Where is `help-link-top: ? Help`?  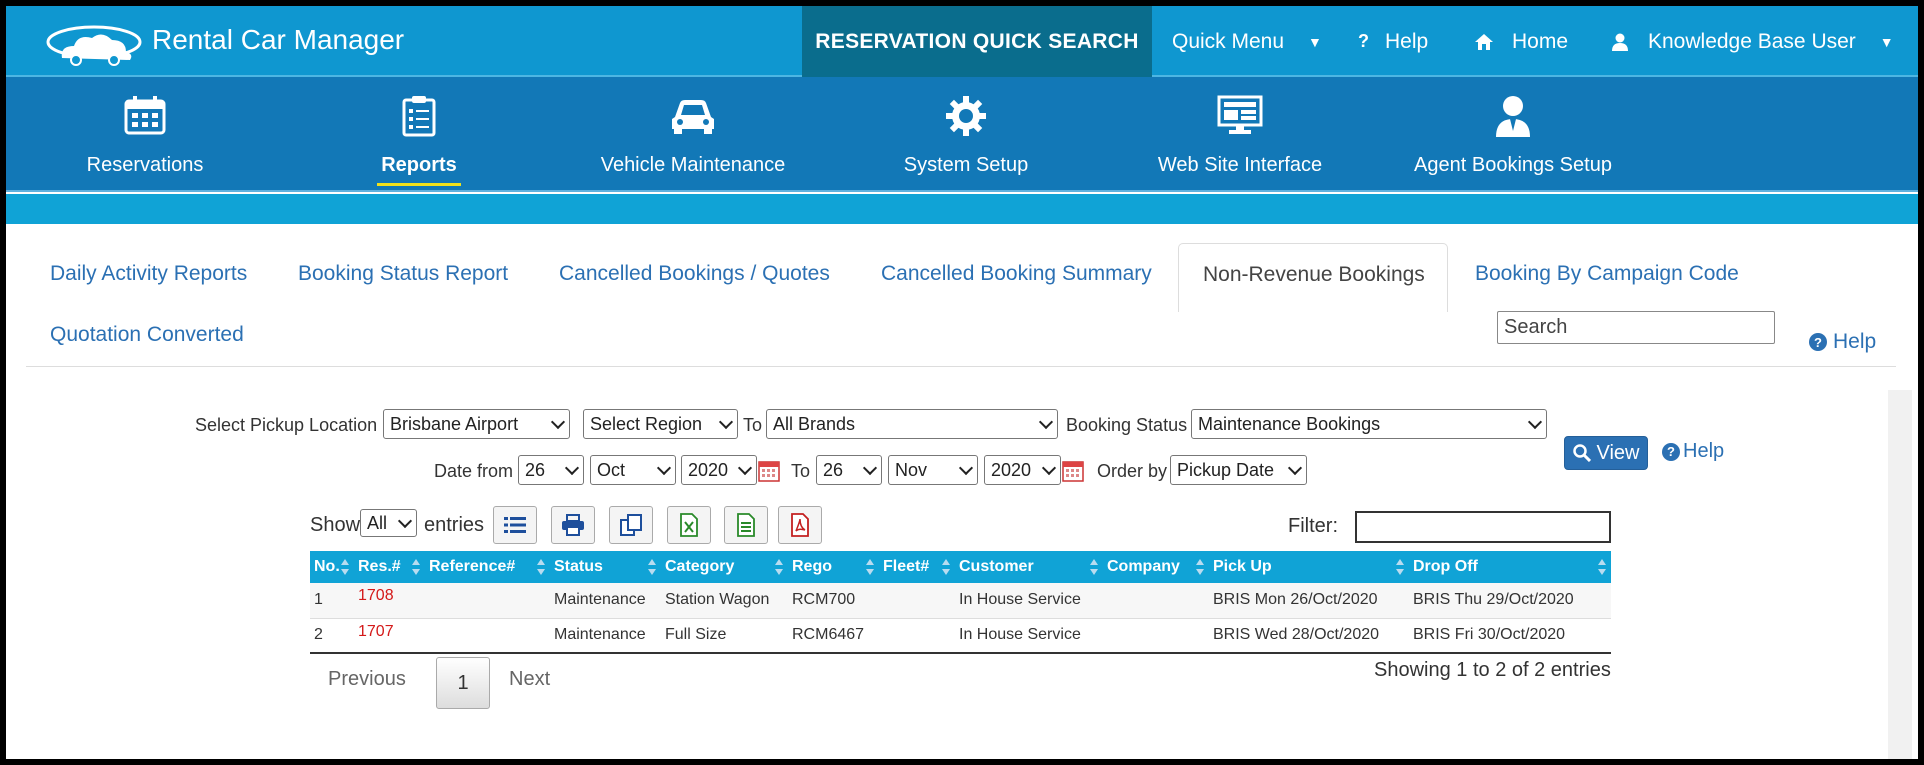
help-link-top: ? Help is located at coordinates (1393, 41).